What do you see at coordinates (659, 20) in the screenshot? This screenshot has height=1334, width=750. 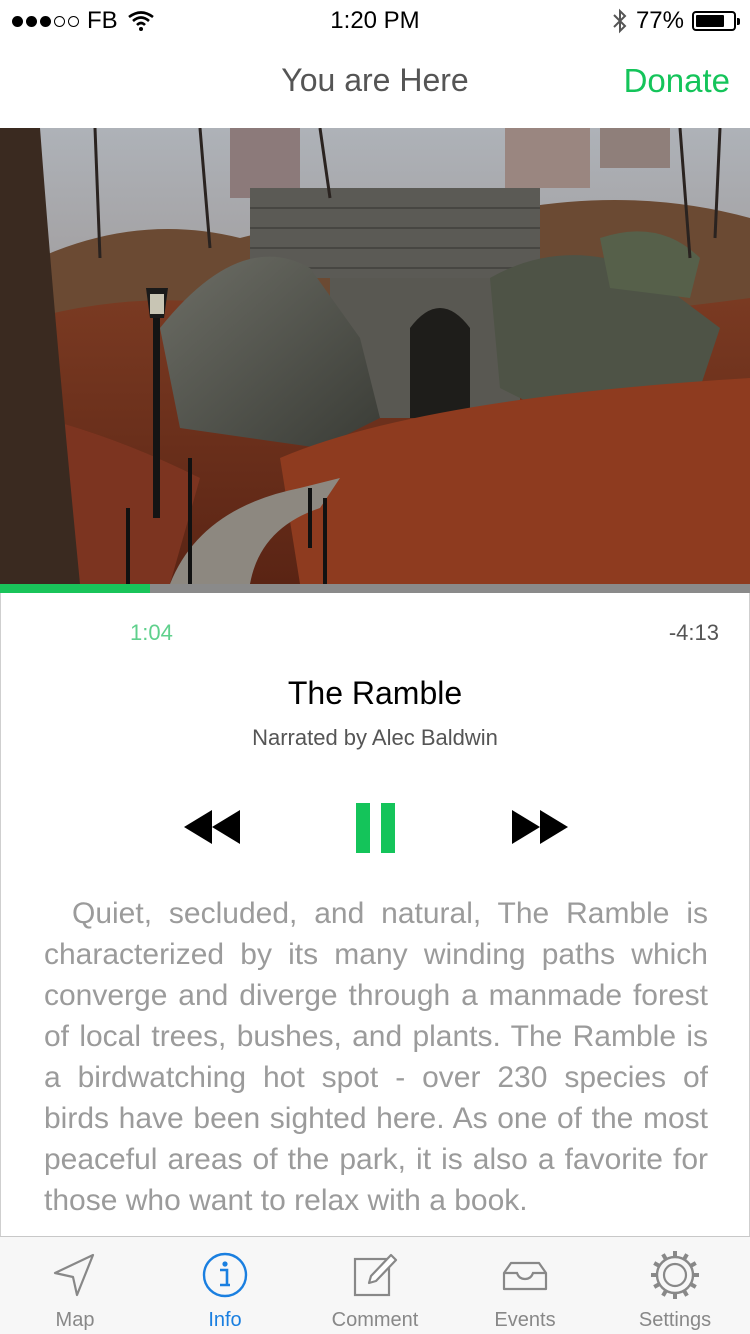 I see `battery-percent: 77%` at bounding box center [659, 20].